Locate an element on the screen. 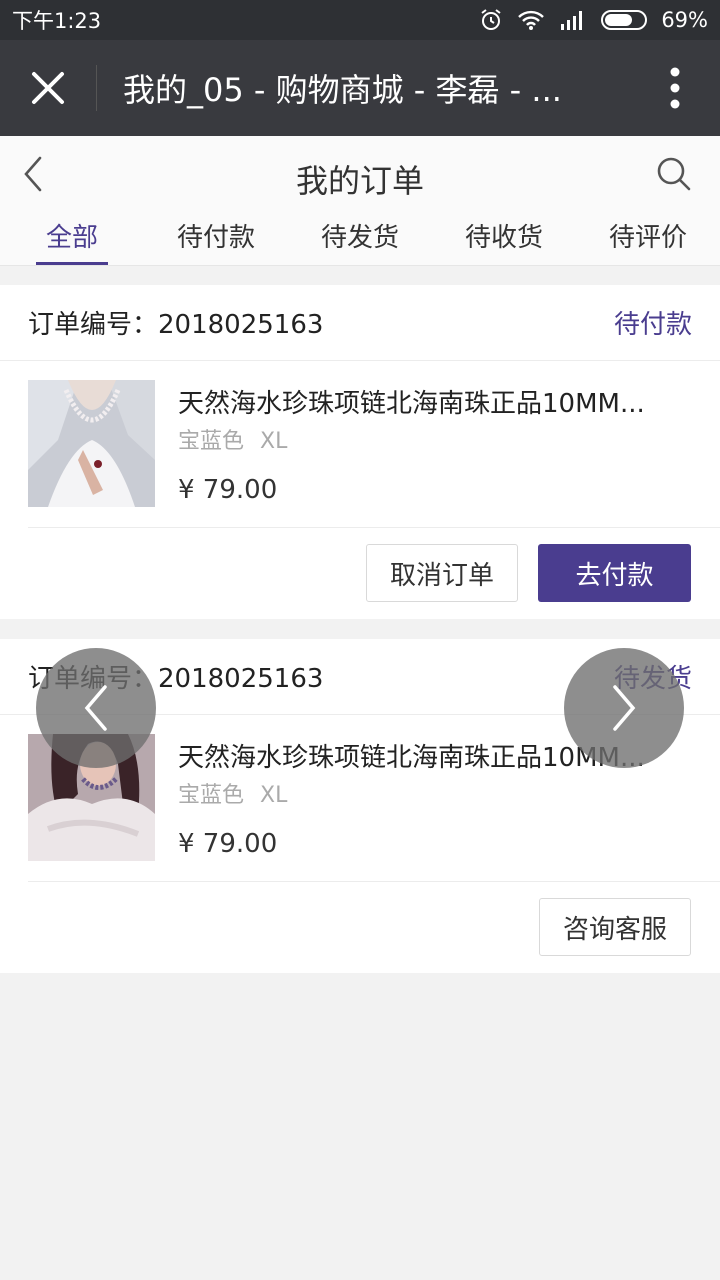  tab-pending-shipment: 待发货 is located at coordinates (360, 241).